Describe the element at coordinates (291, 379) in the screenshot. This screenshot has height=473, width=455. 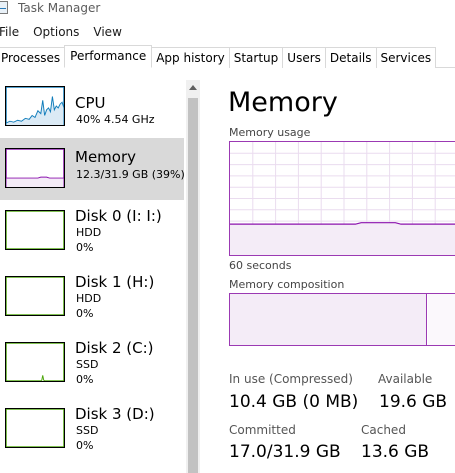
I see `in-use-label: In use (Compressed)` at that location.